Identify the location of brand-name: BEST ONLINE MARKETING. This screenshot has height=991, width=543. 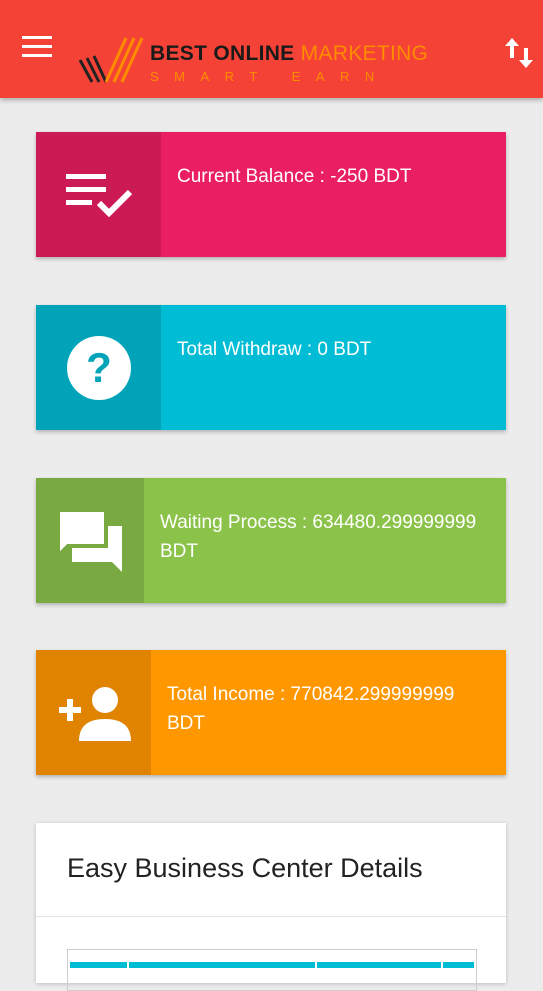
(289, 54).